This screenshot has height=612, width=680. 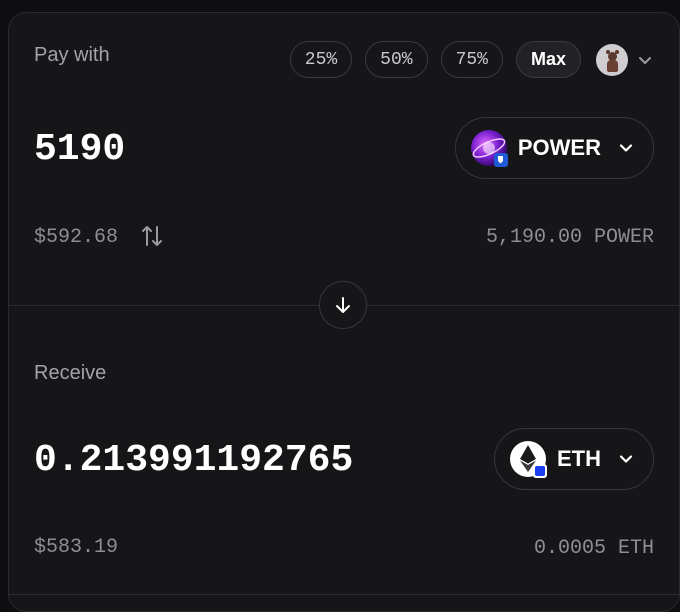 I want to click on arrow-down-icon, so click(x=343, y=305).